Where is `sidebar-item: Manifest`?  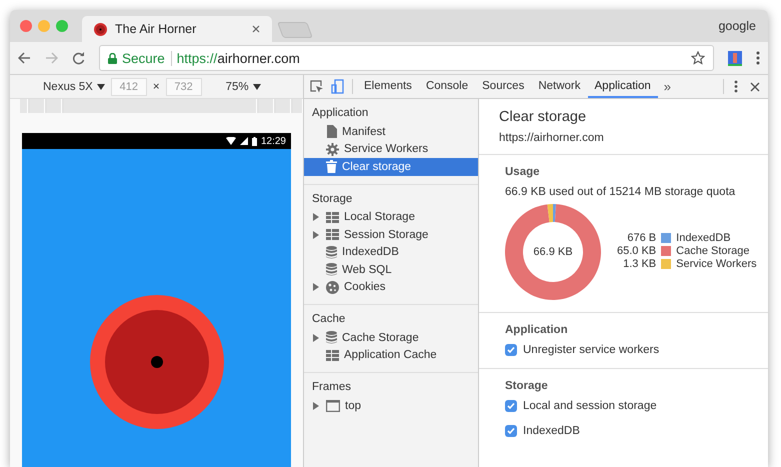 sidebar-item: Manifest is located at coordinates (391, 131).